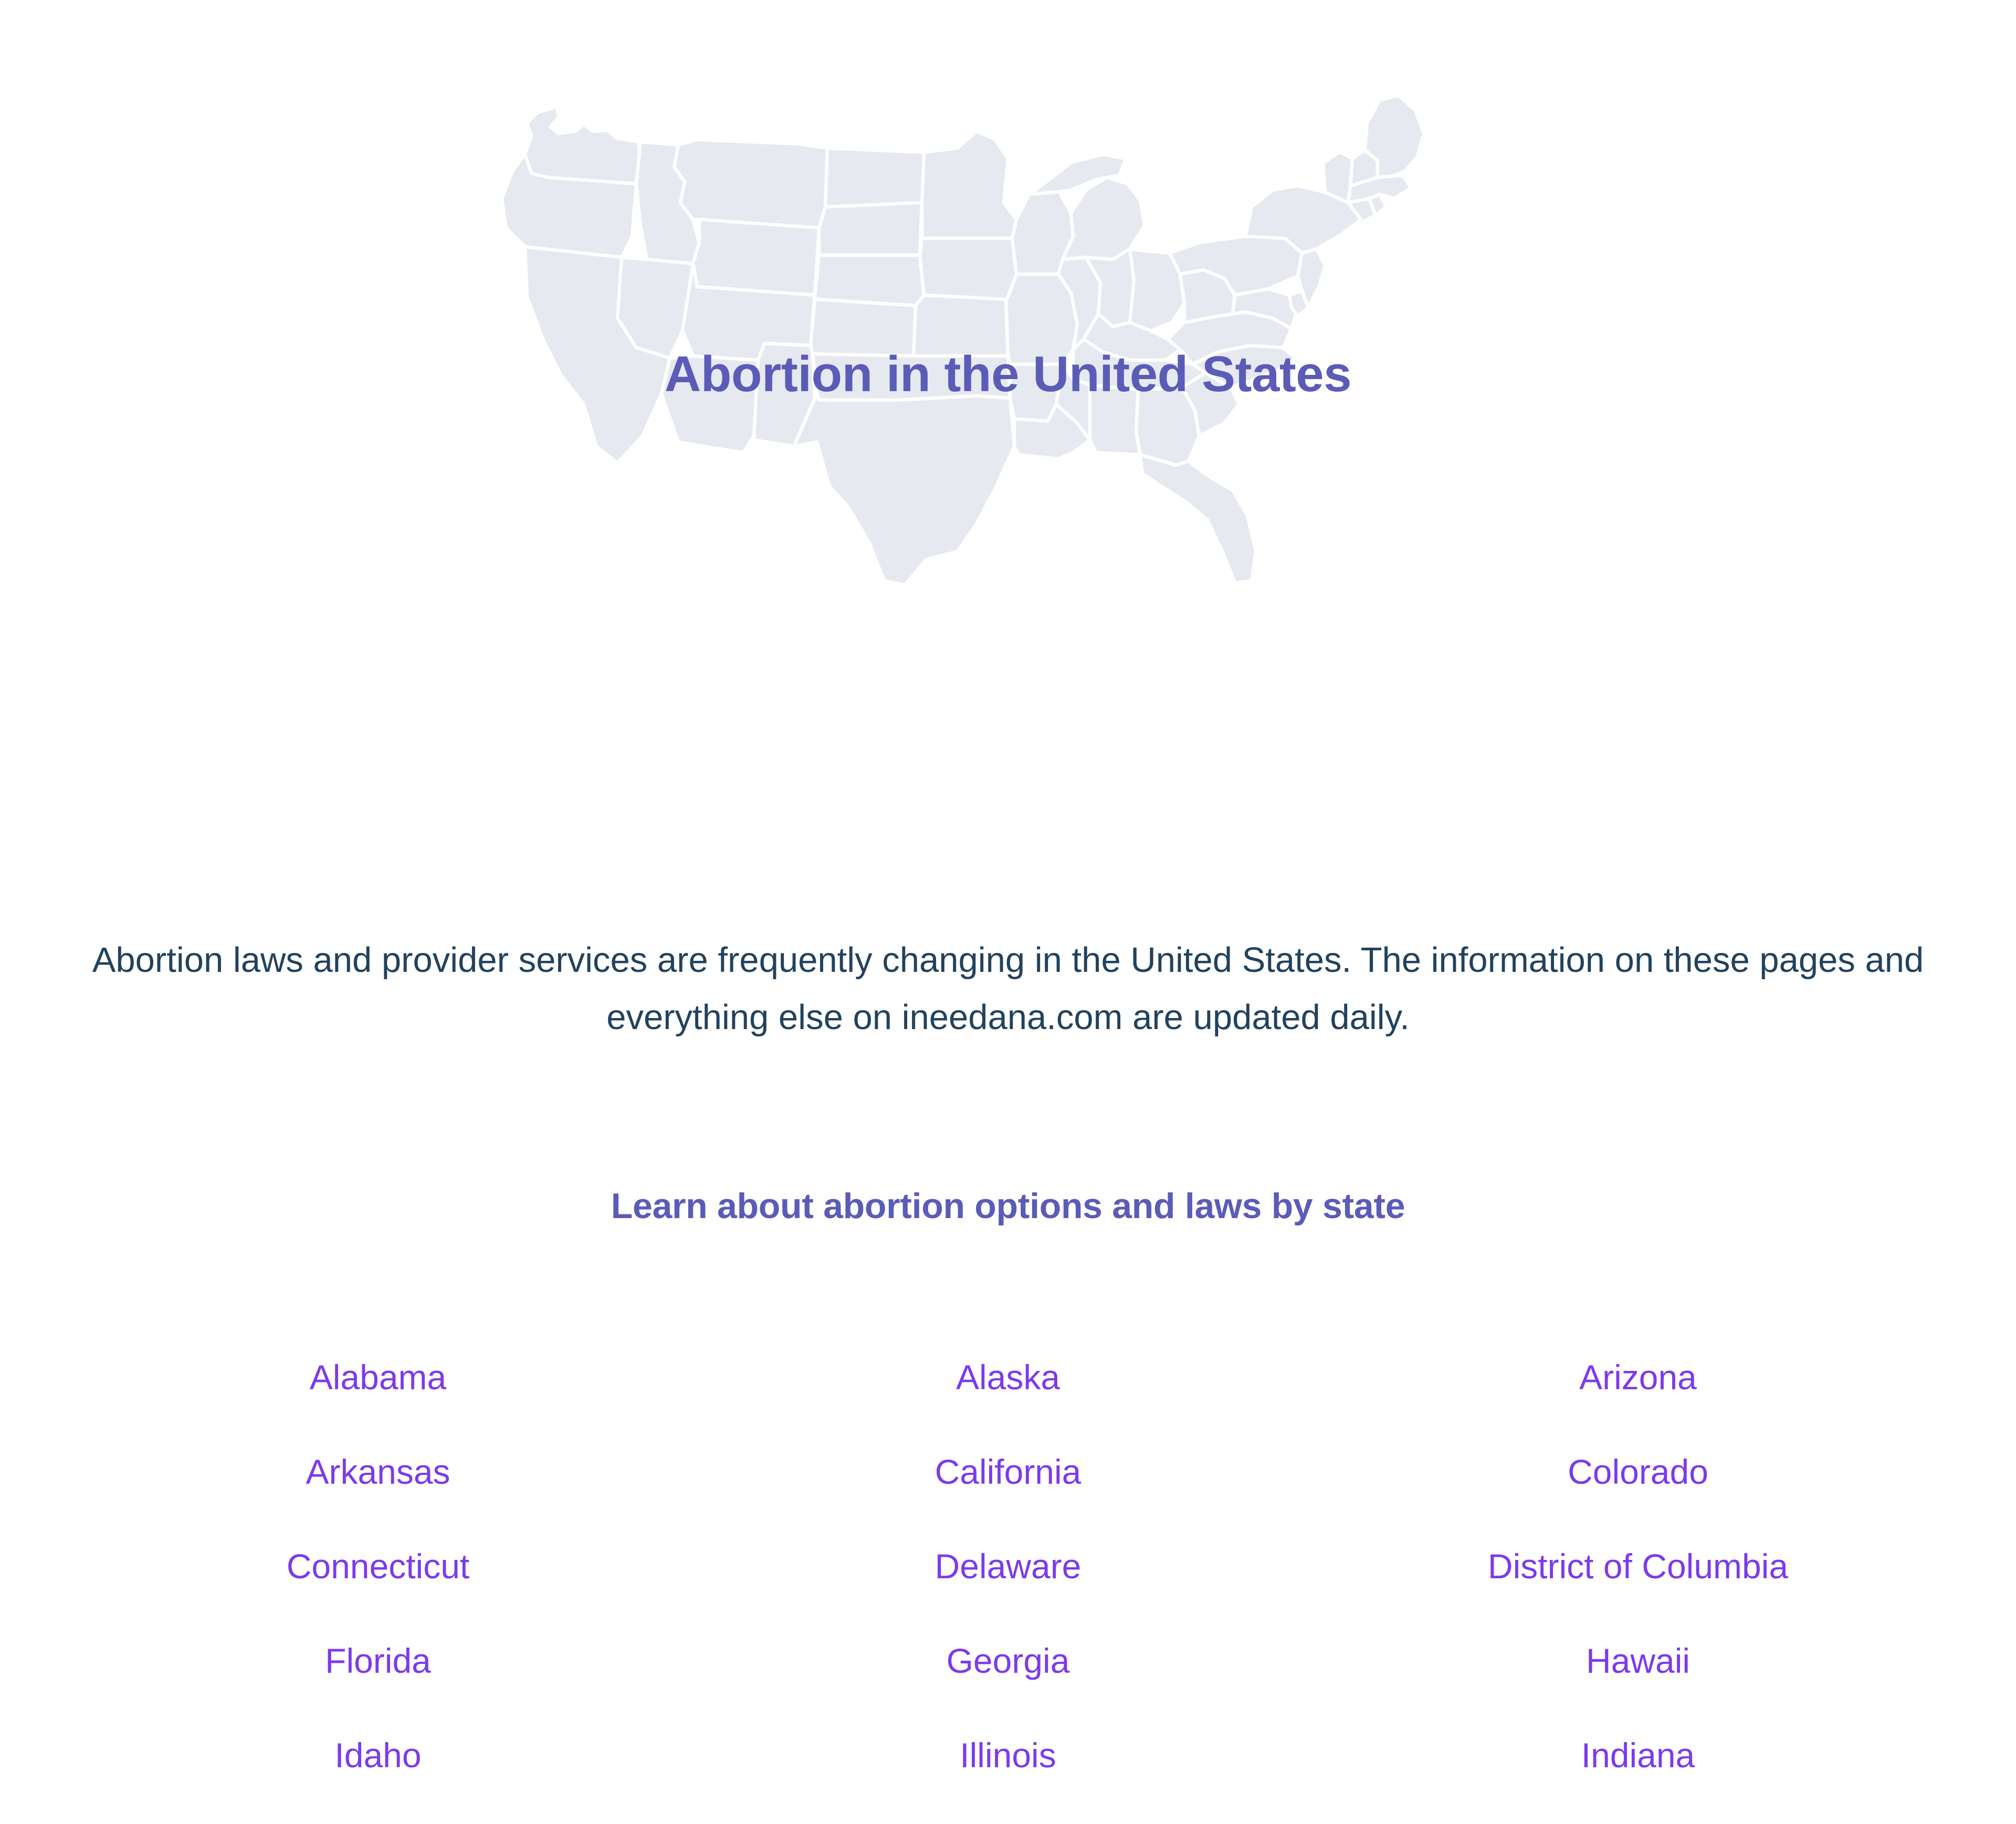 The width and height of the screenshot is (2016, 1824). What do you see at coordinates (378, 1661) in the screenshot?
I see `state-link-florida: Florida` at bounding box center [378, 1661].